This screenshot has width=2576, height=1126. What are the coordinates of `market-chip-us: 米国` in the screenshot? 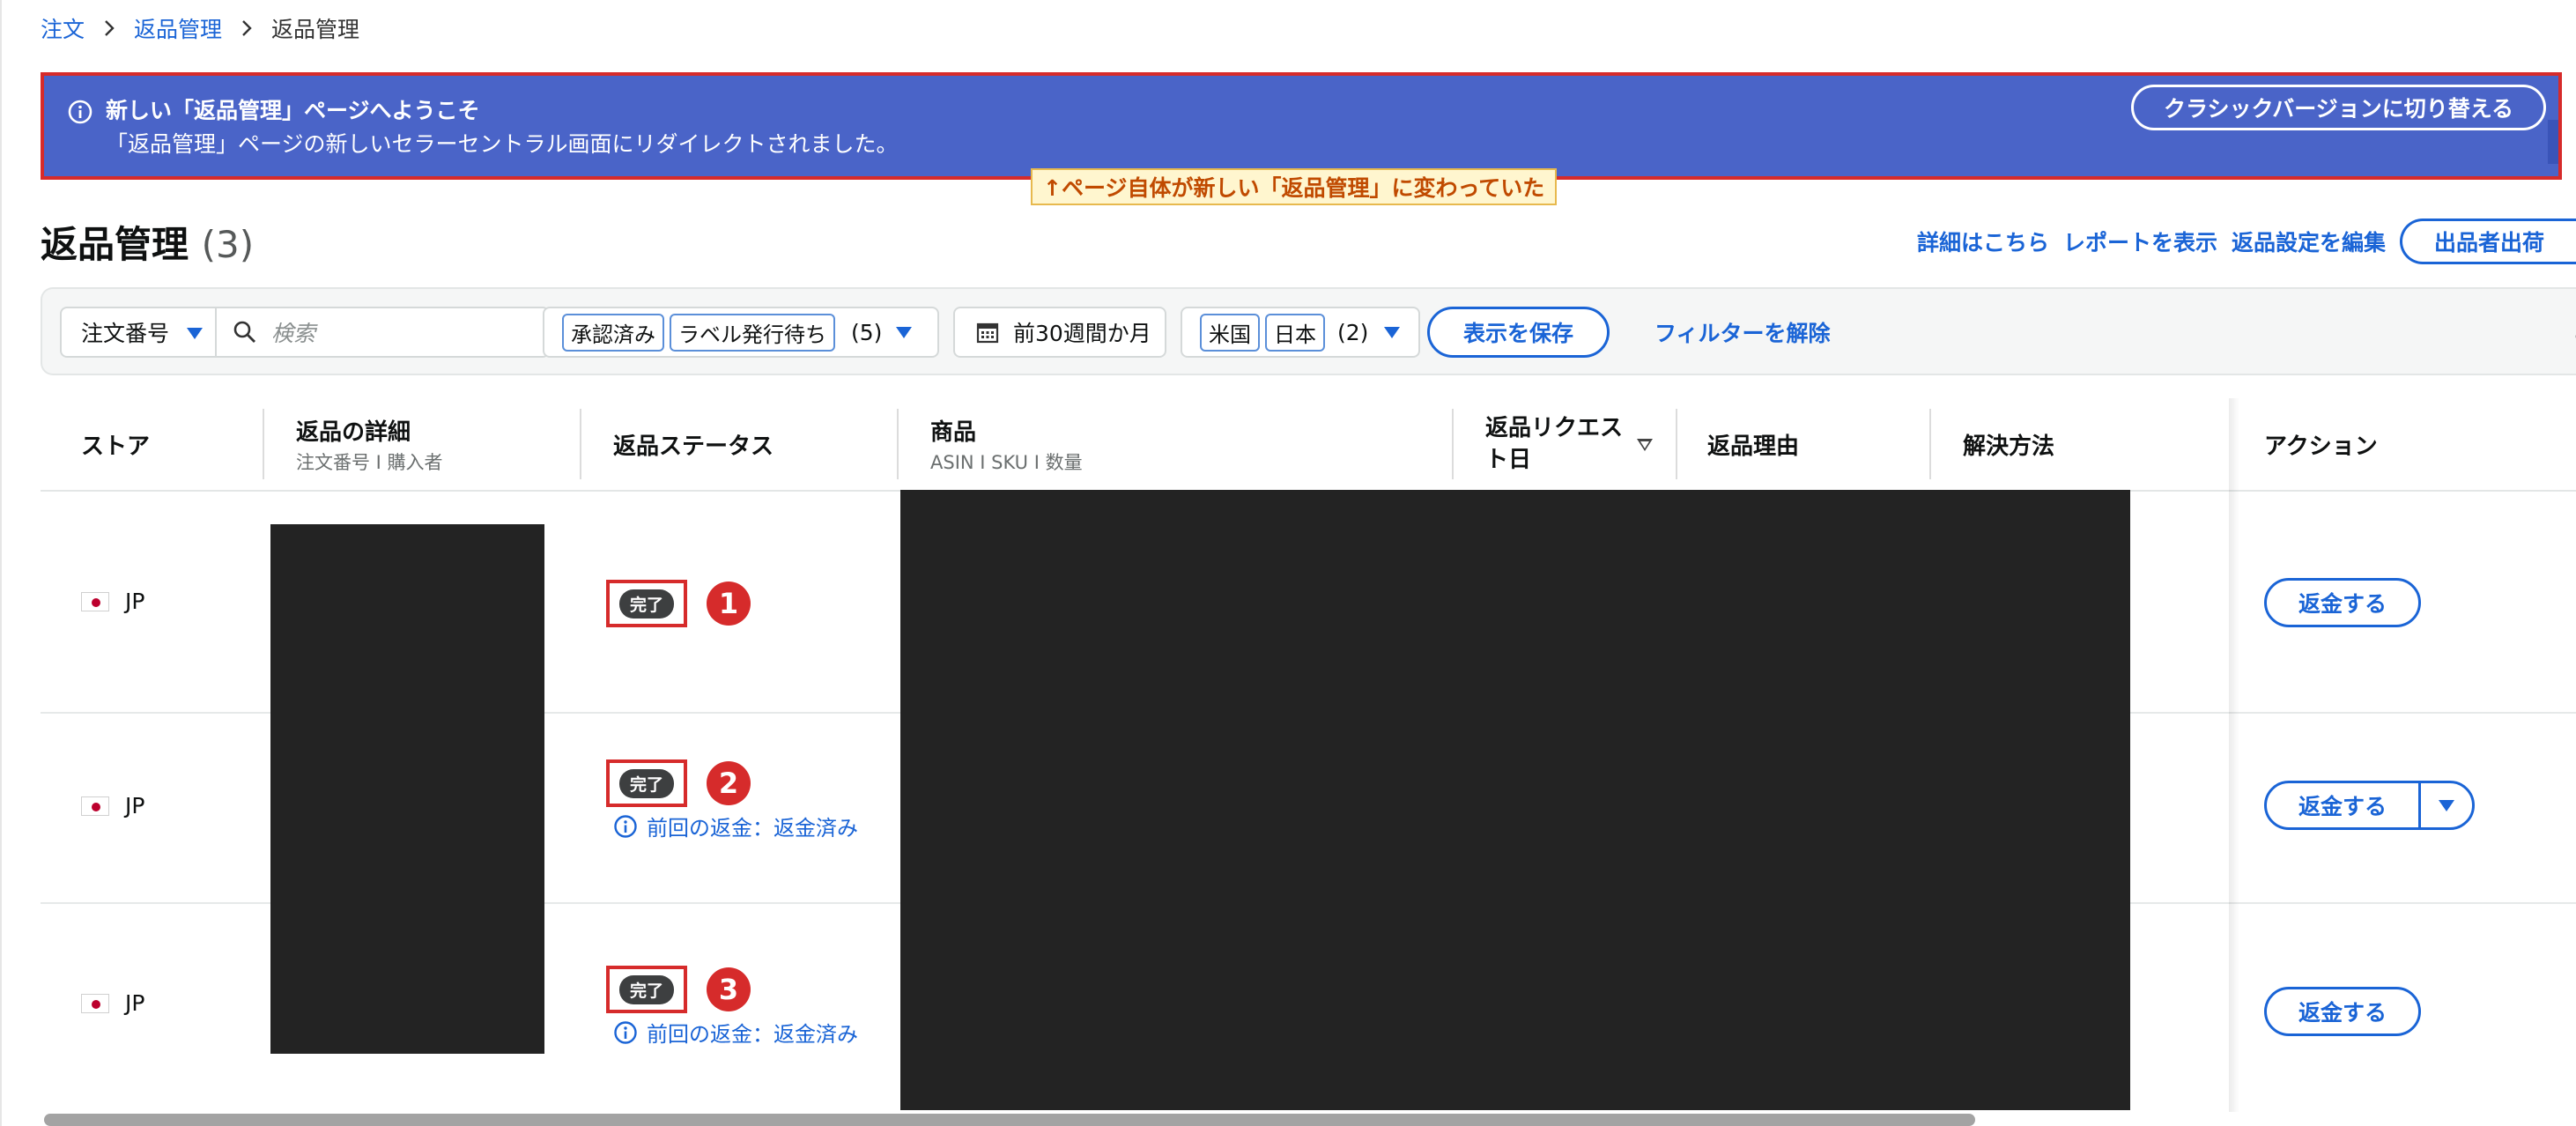 It's located at (1230, 332).